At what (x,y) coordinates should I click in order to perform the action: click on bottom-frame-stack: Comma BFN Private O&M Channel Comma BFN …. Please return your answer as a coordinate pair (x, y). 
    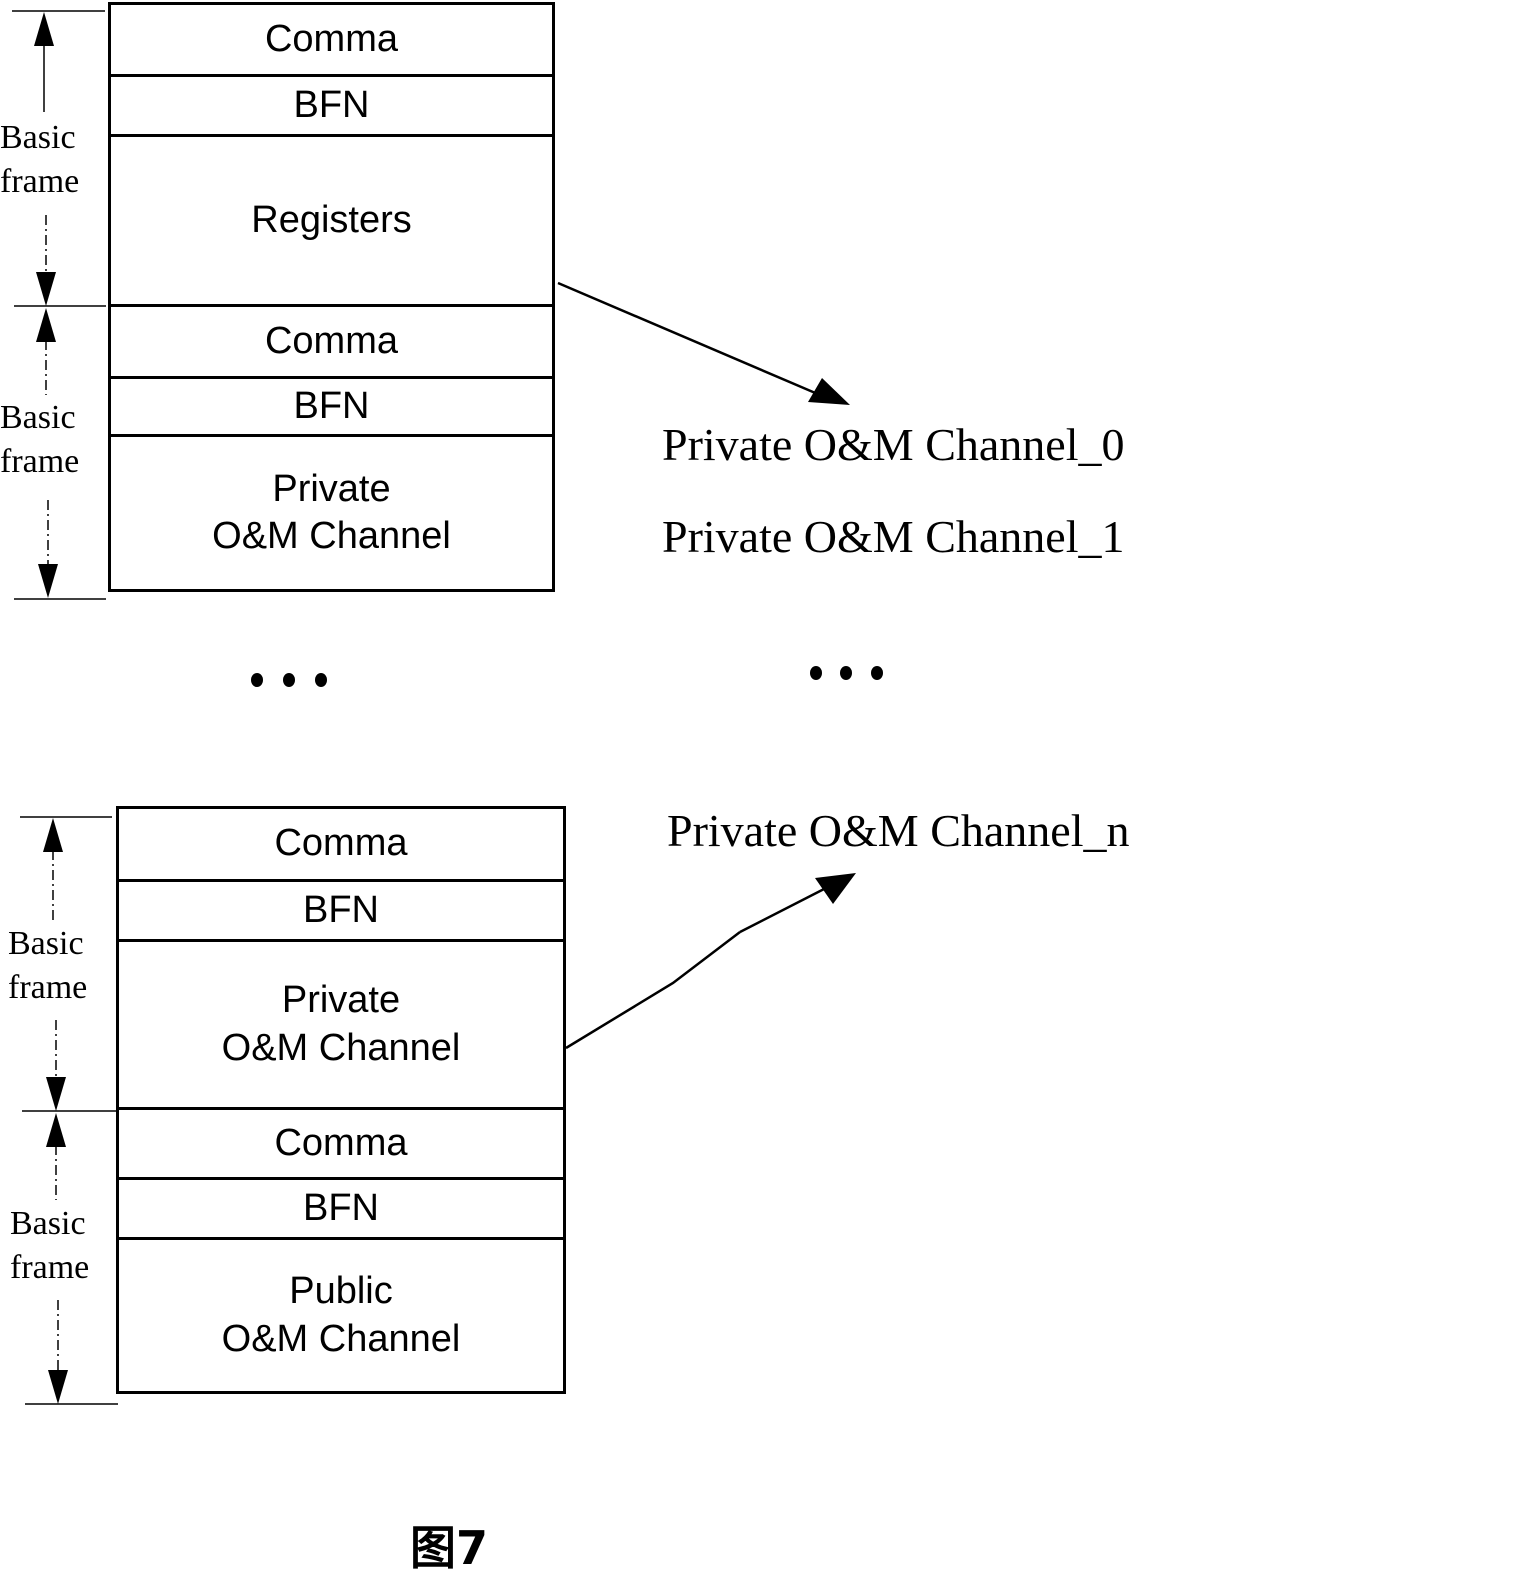
    Looking at the image, I should click on (341, 1100).